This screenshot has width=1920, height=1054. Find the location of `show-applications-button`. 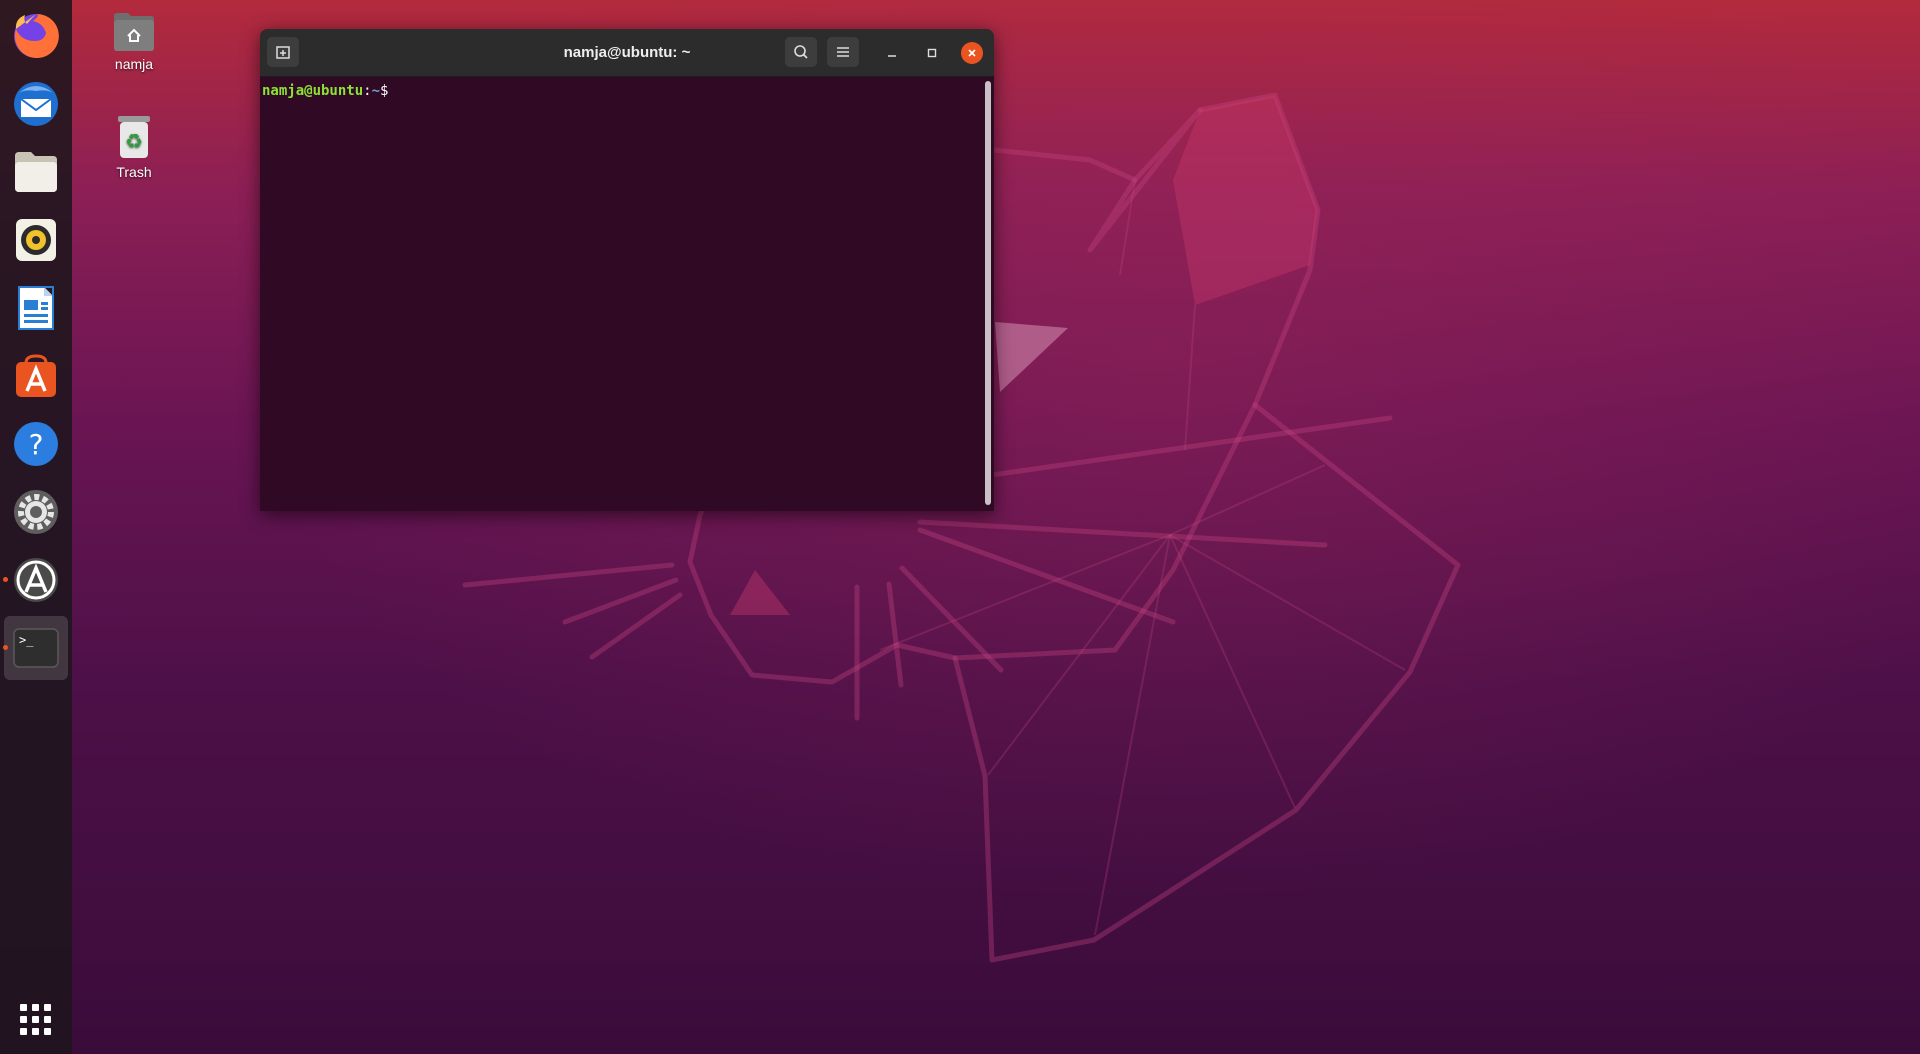

show-applications-button is located at coordinates (36, 1020).